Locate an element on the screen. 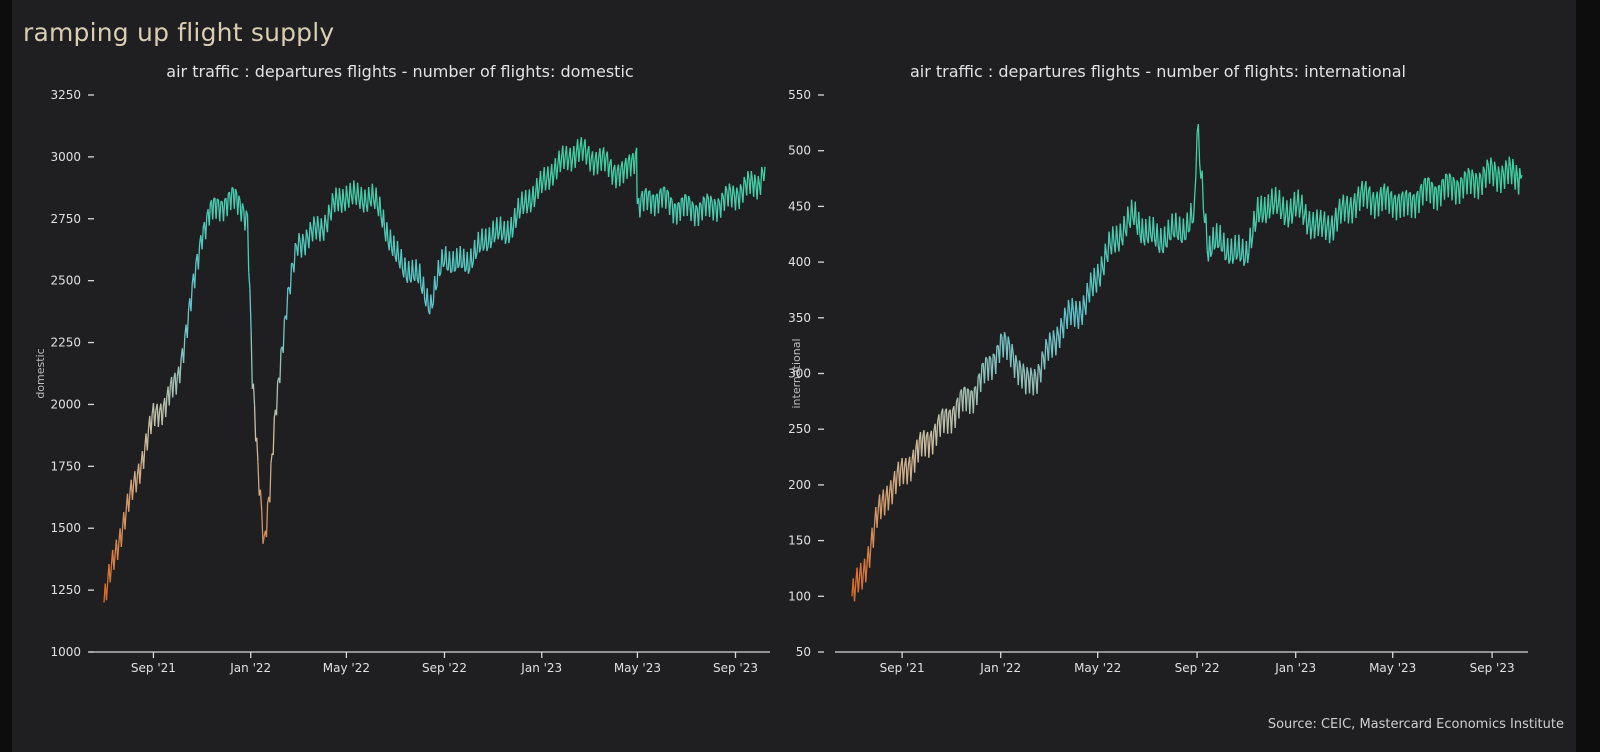  x-tick-label: Sep '23 is located at coordinates (1492, 668).